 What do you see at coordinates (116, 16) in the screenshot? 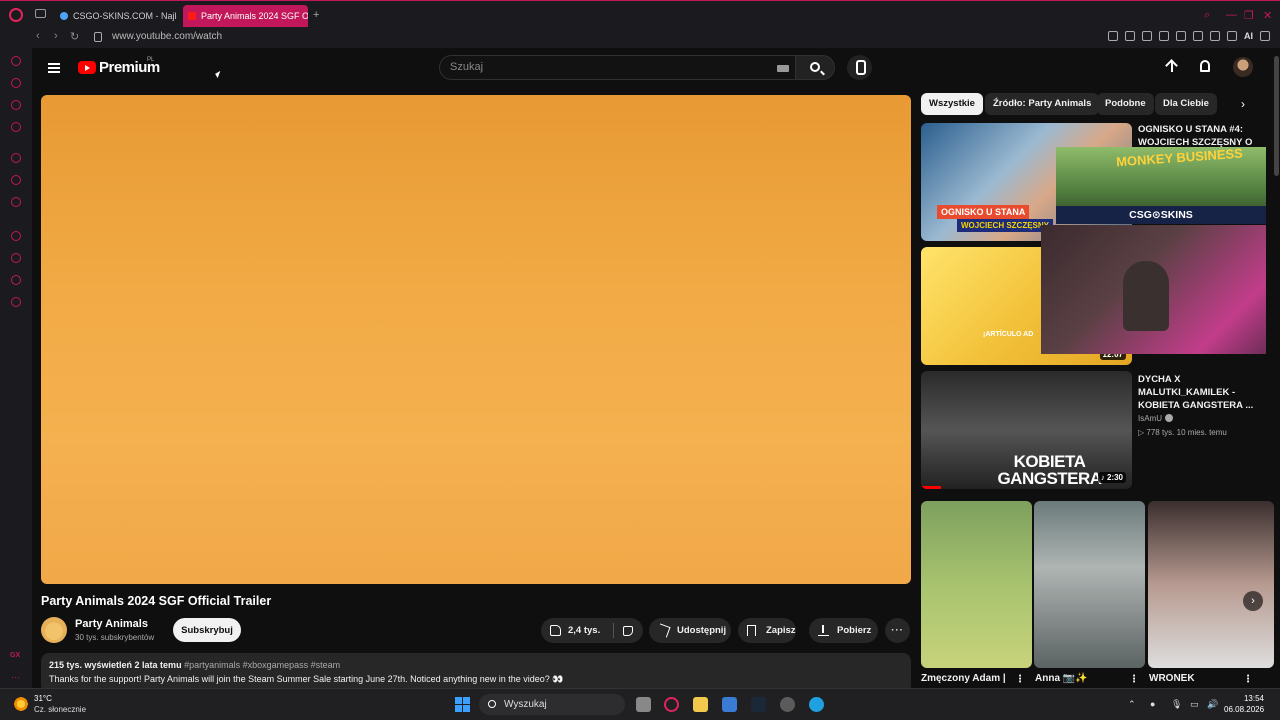
I see `tab-csgo-skins: CSGO-SKINS.COM - Najlep` at bounding box center [116, 16].